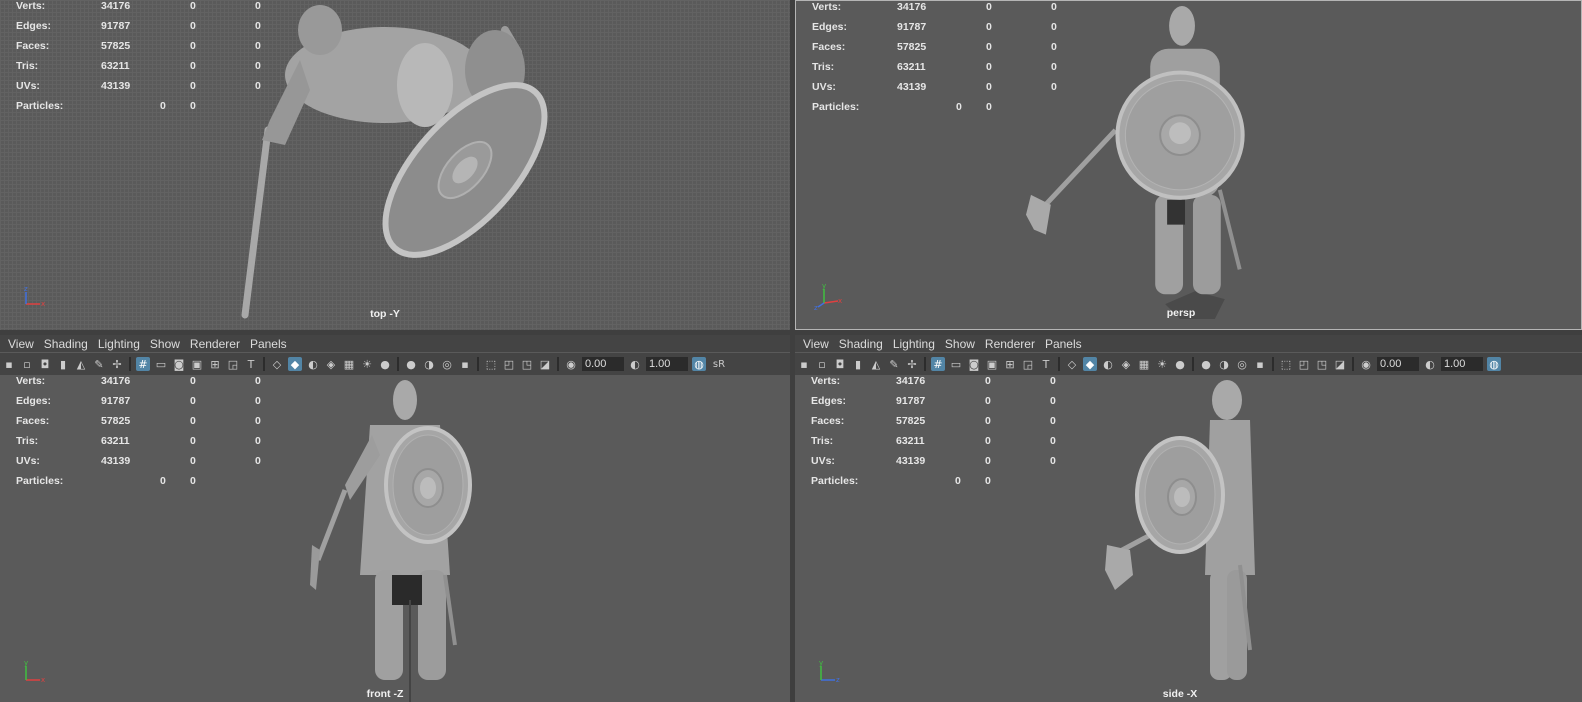 The image size is (1582, 702). Describe the element at coordinates (385, 314) in the screenshot. I see `camera-label: top -Y` at that location.